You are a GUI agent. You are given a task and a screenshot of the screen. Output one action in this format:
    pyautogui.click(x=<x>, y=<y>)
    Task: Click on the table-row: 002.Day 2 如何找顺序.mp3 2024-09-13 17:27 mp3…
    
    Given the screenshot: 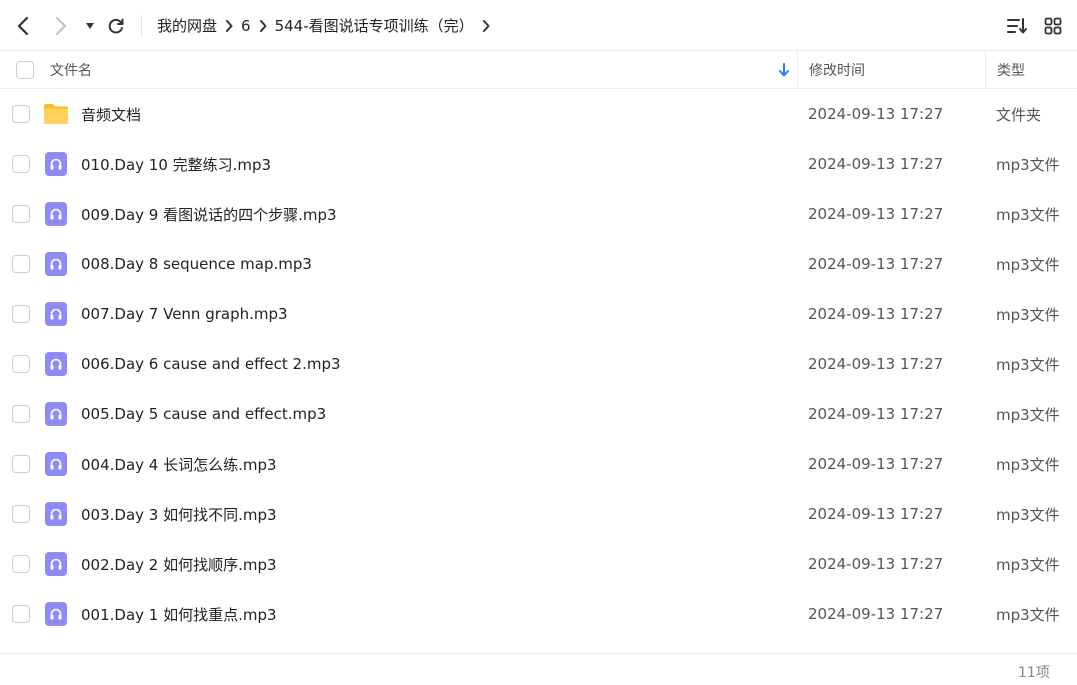 What is the action you would take?
    pyautogui.click(x=538, y=564)
    